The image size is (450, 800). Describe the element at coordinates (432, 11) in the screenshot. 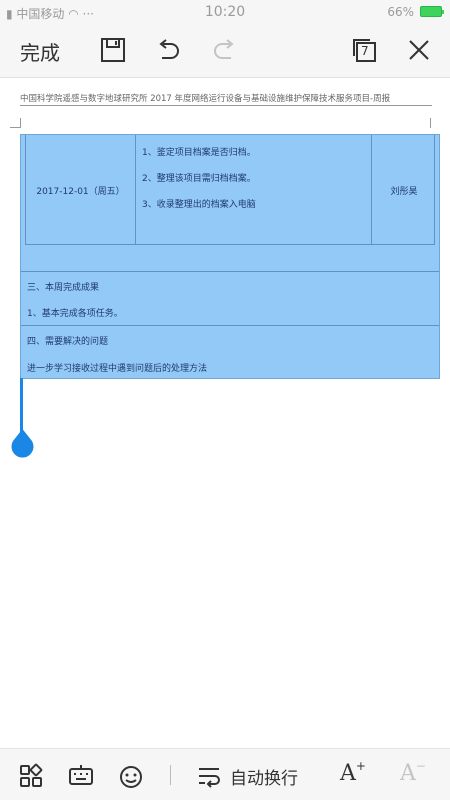

I see `battery-icon` at that location.